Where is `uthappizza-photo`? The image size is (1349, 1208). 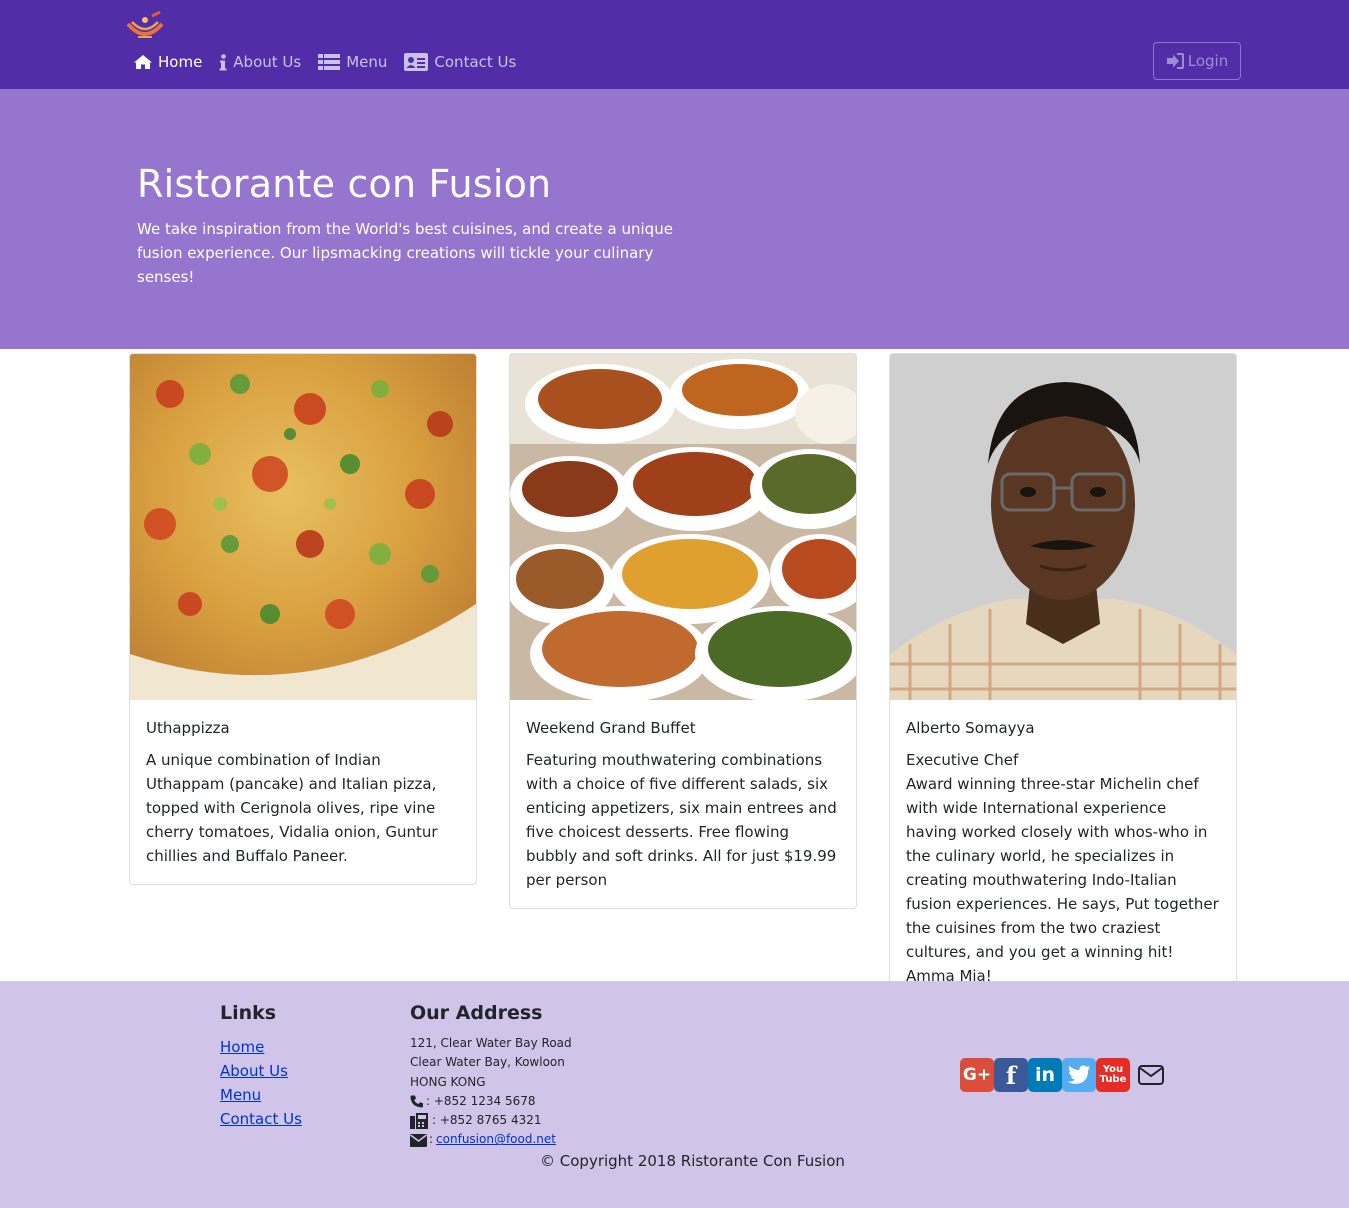 uthappizza-photo is located at coordinates (303, 527).